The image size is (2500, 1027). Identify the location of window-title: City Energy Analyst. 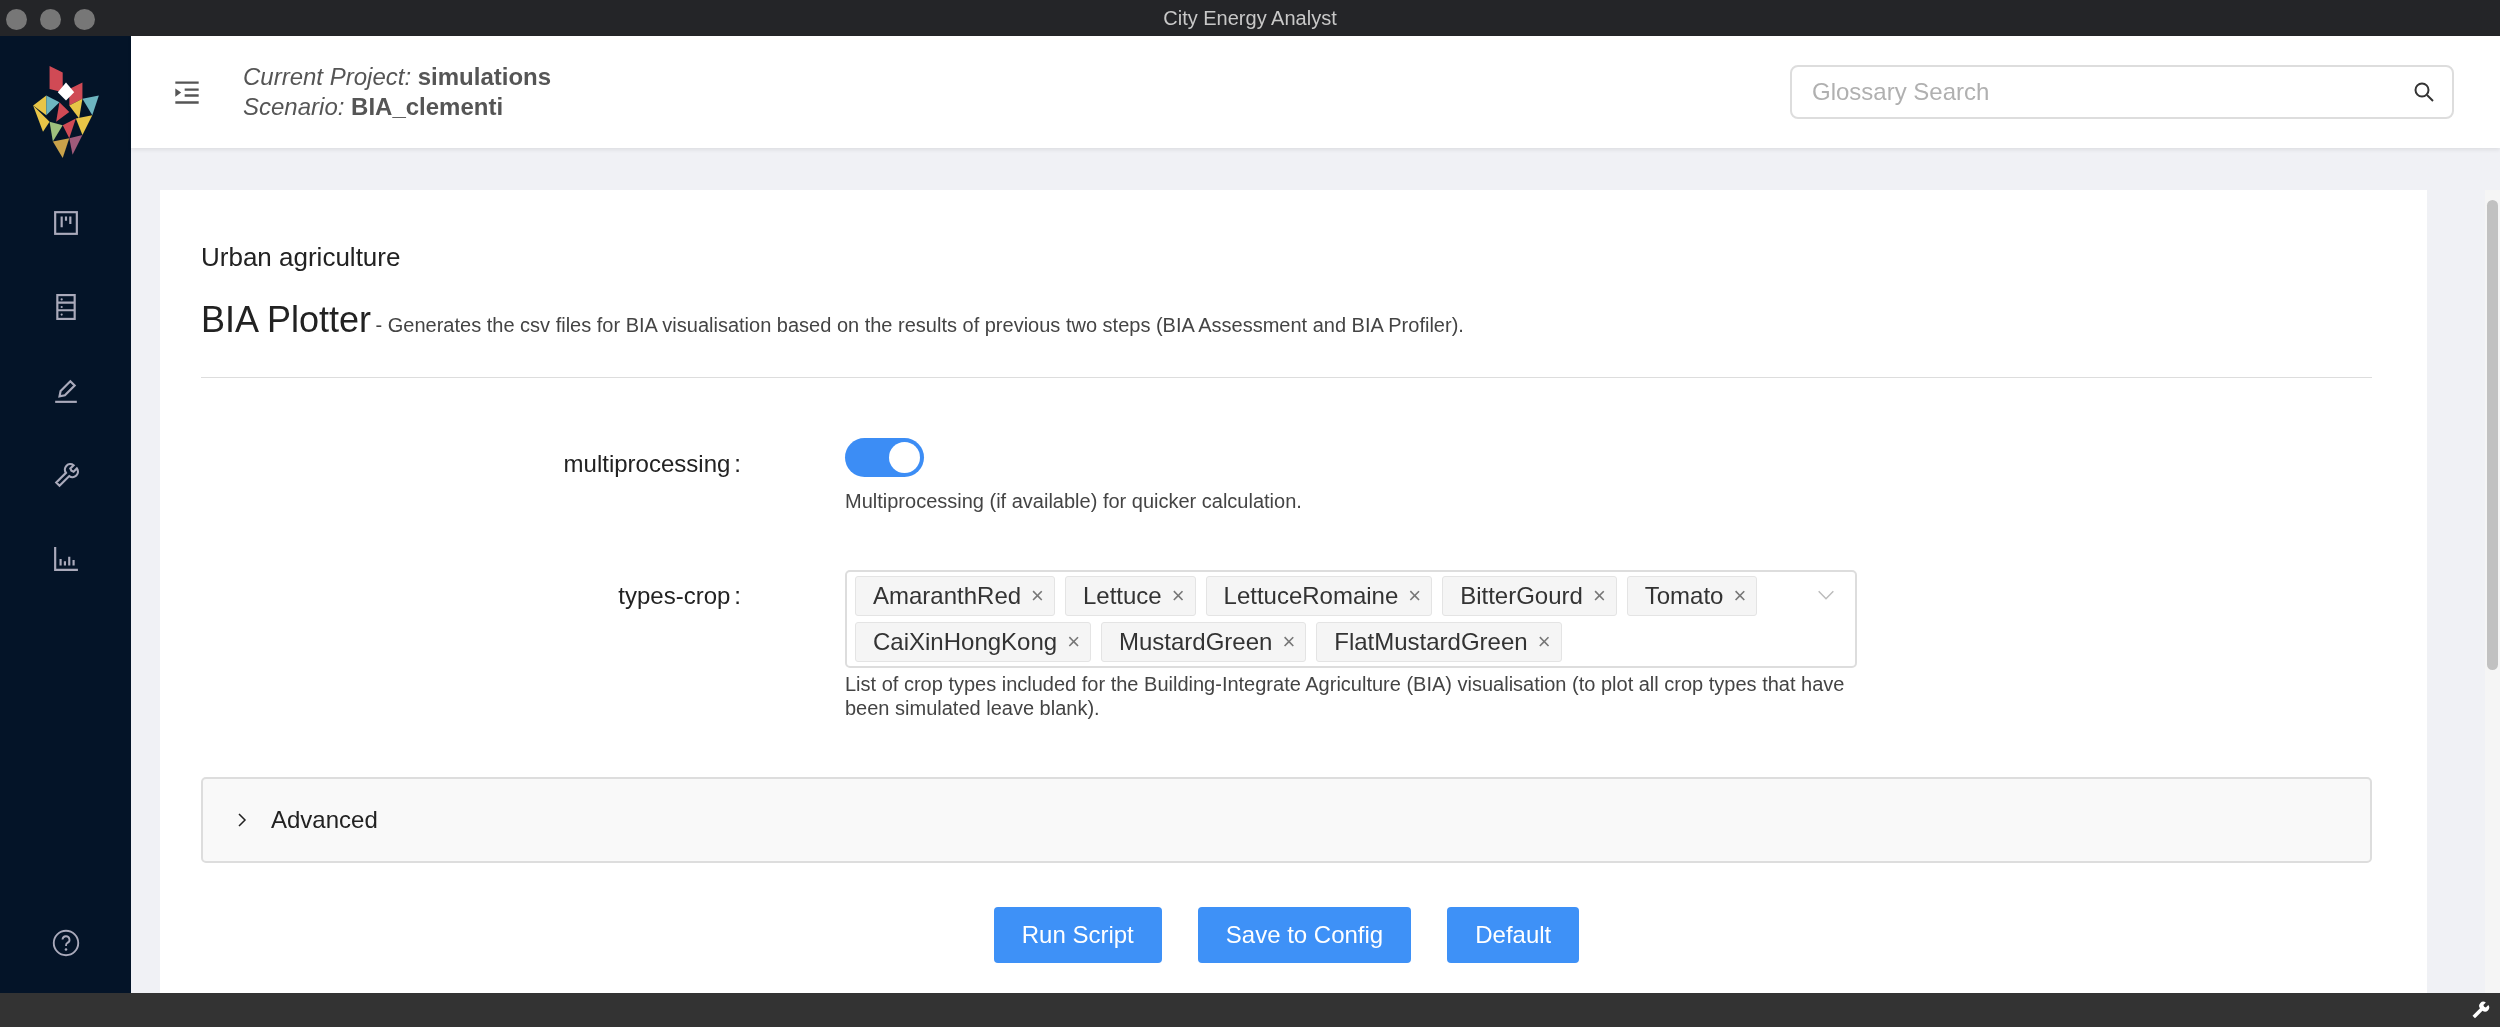
(1250, 18).